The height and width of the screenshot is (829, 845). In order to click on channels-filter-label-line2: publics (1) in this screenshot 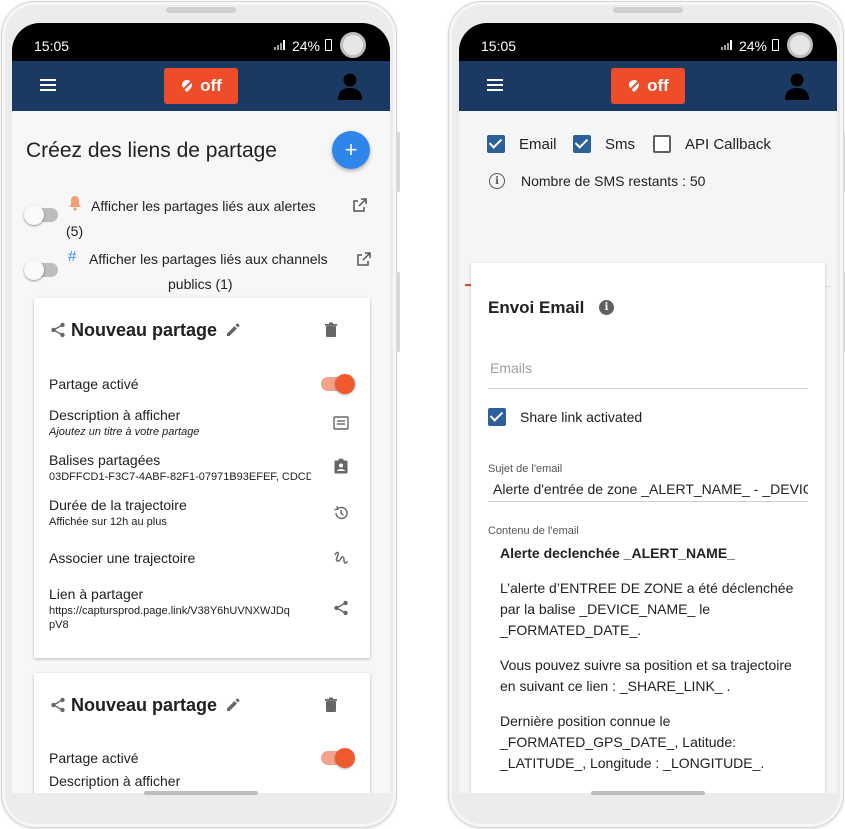, I will do `click(200, 284)`.